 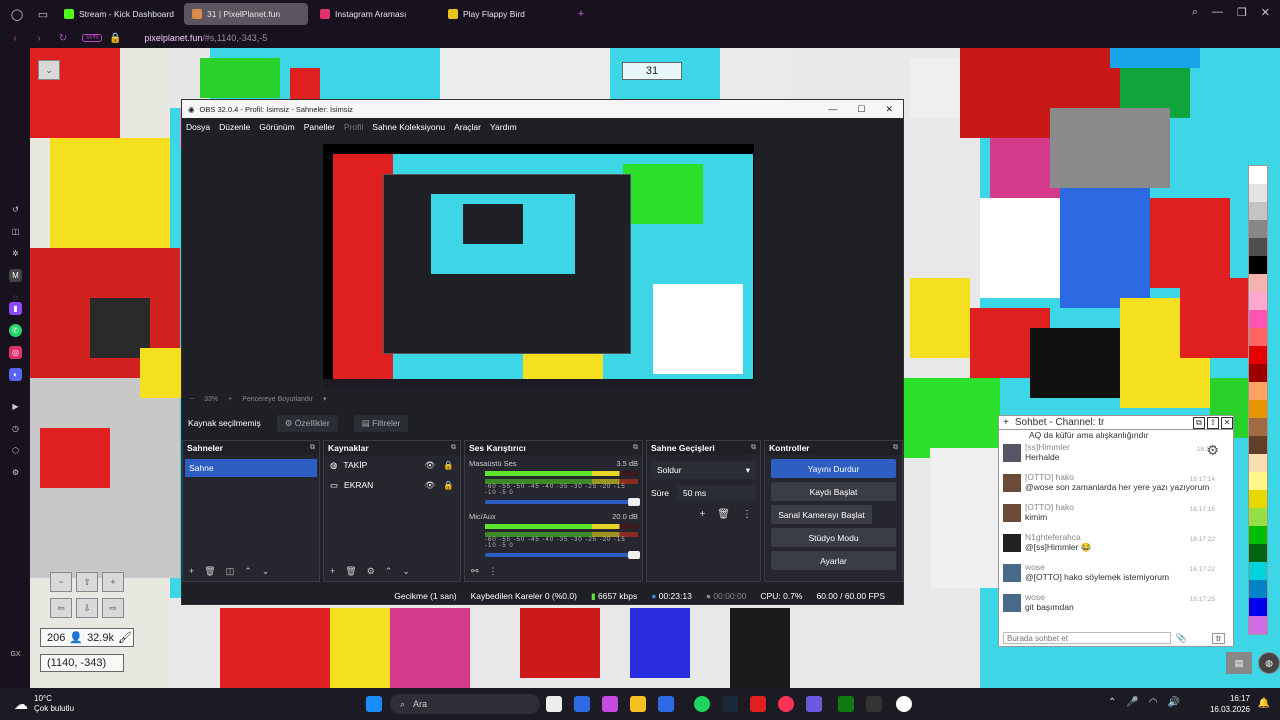 What do you see at coordinates (374, 14) in the screenshot?
I see `tab-instagram: Instagram Araması` at bounding box center [374, 14].